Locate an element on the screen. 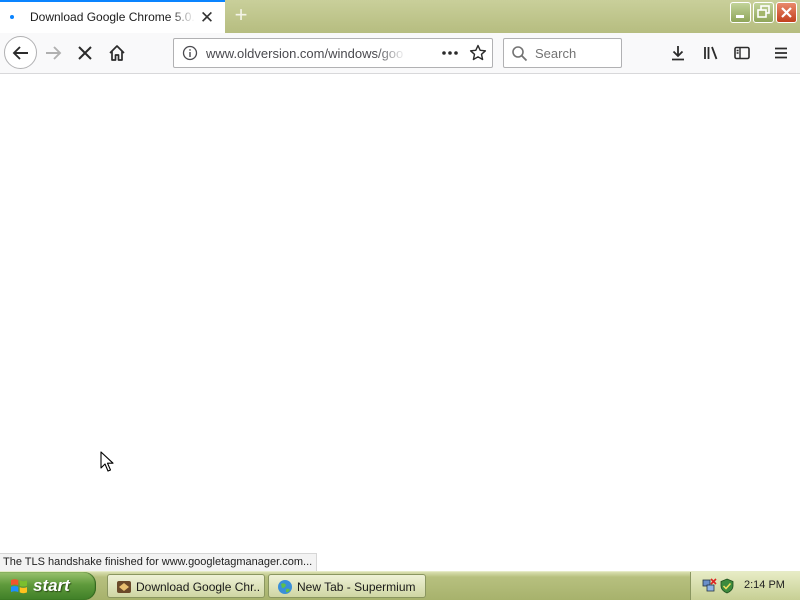  system-tray: 2:14 PM is located at coordinates (745, 586).